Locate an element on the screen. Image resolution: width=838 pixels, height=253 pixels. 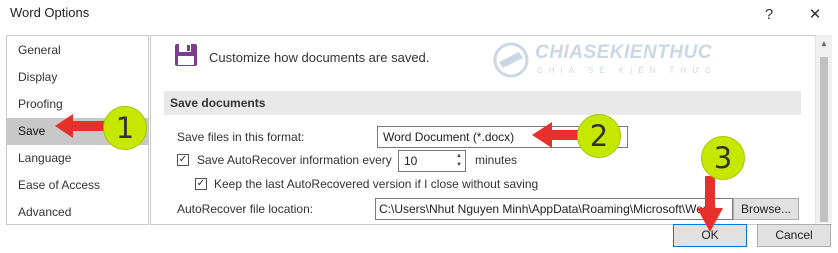
annotation-badge-1: 1 is located at coordinates (125, 128).